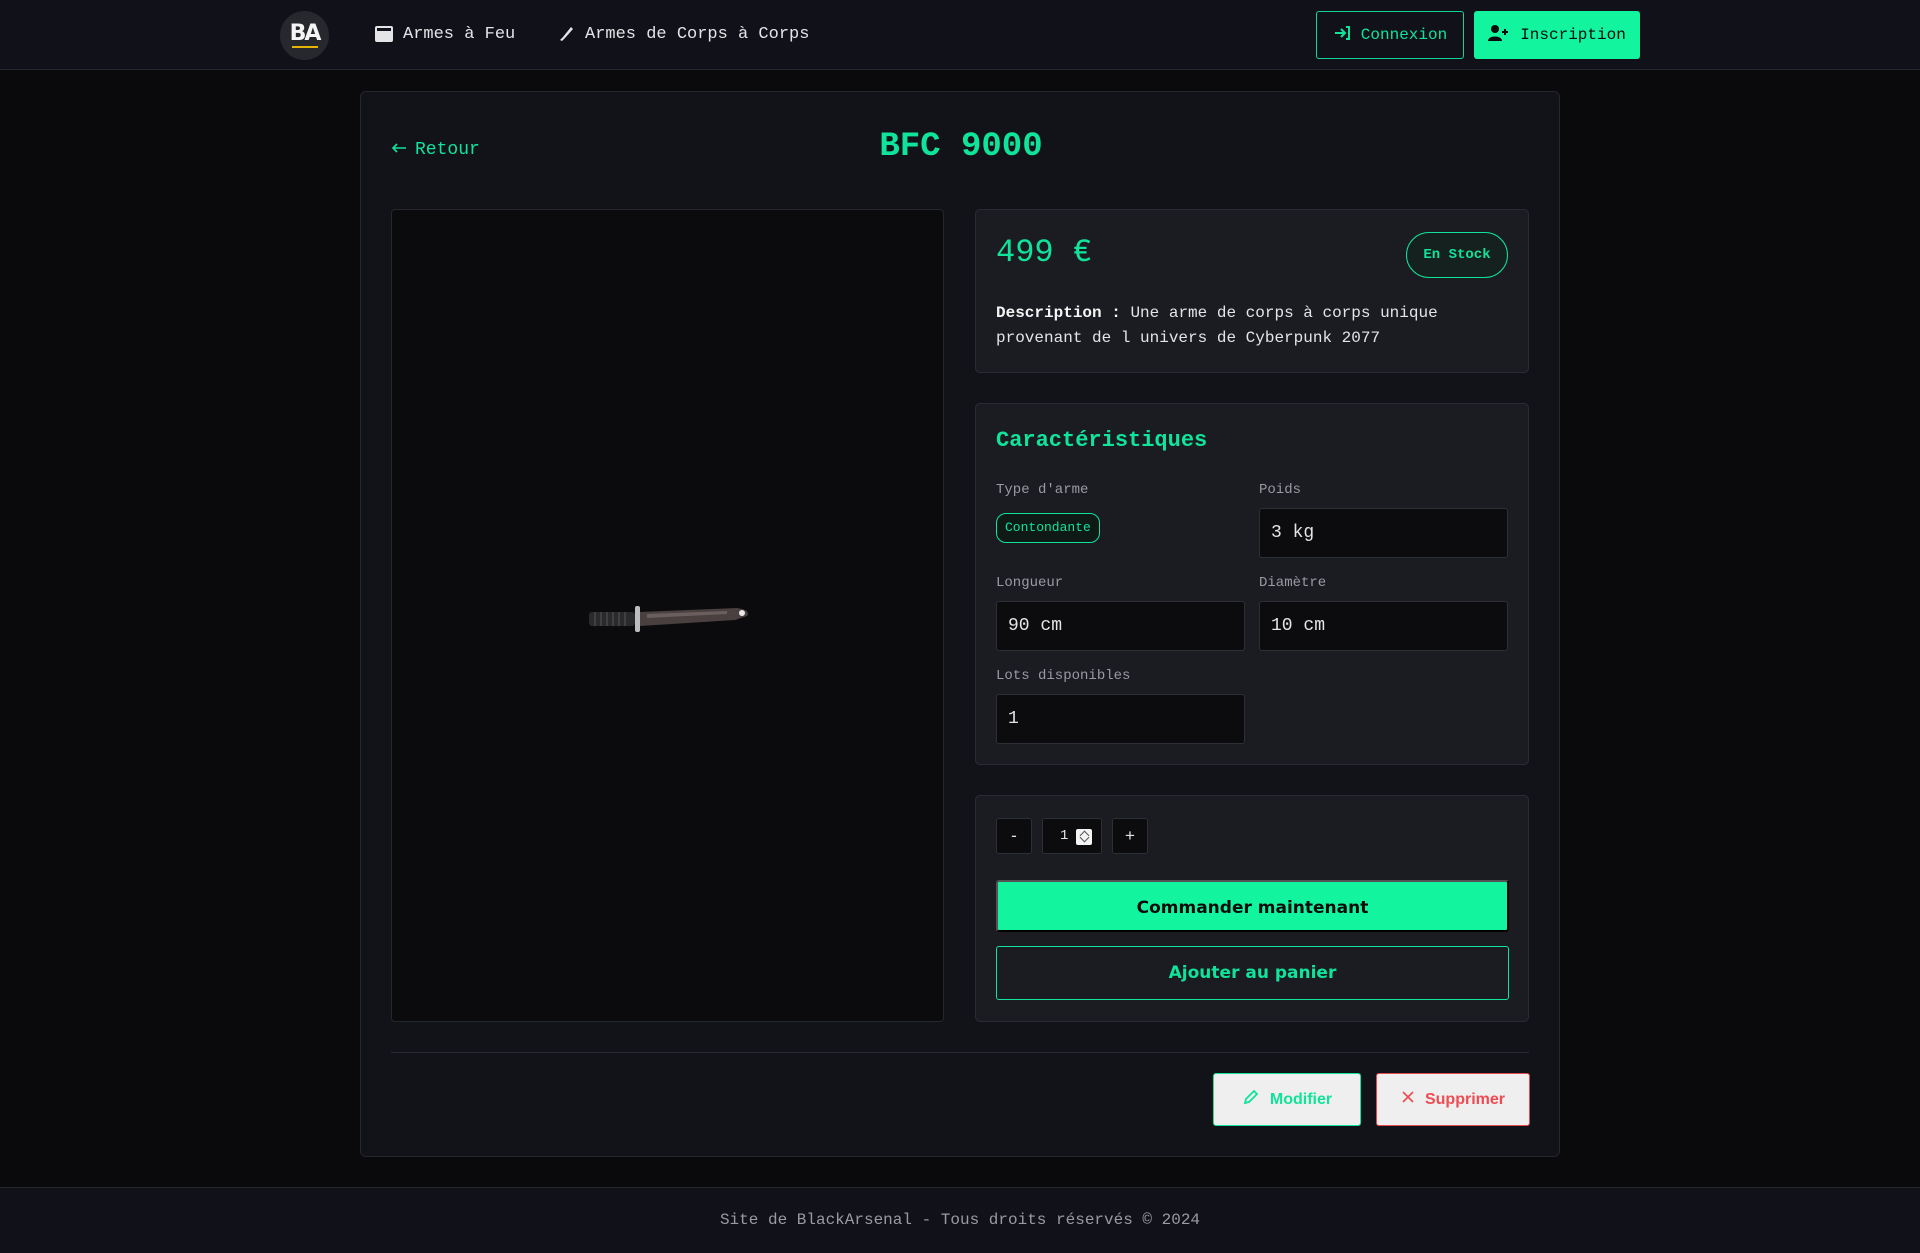 The width and height of the screenshot is (1920, 1253). Describe the element at coordinates (668, 619) in the screenshot. I see `product-image-knife` at that location.